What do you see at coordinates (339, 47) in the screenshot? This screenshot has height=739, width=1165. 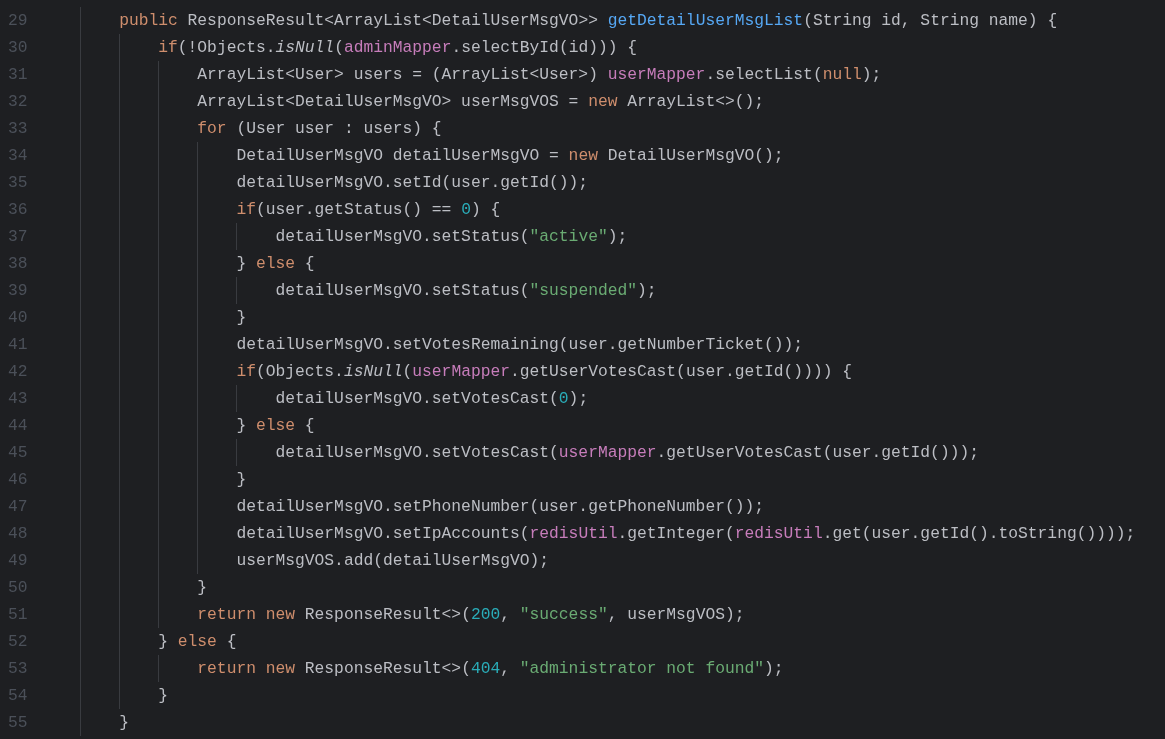 I see `code-line: if(!Objects.isNull(adminMapper.selectById(id))) {` at bounding box center [339, 47].